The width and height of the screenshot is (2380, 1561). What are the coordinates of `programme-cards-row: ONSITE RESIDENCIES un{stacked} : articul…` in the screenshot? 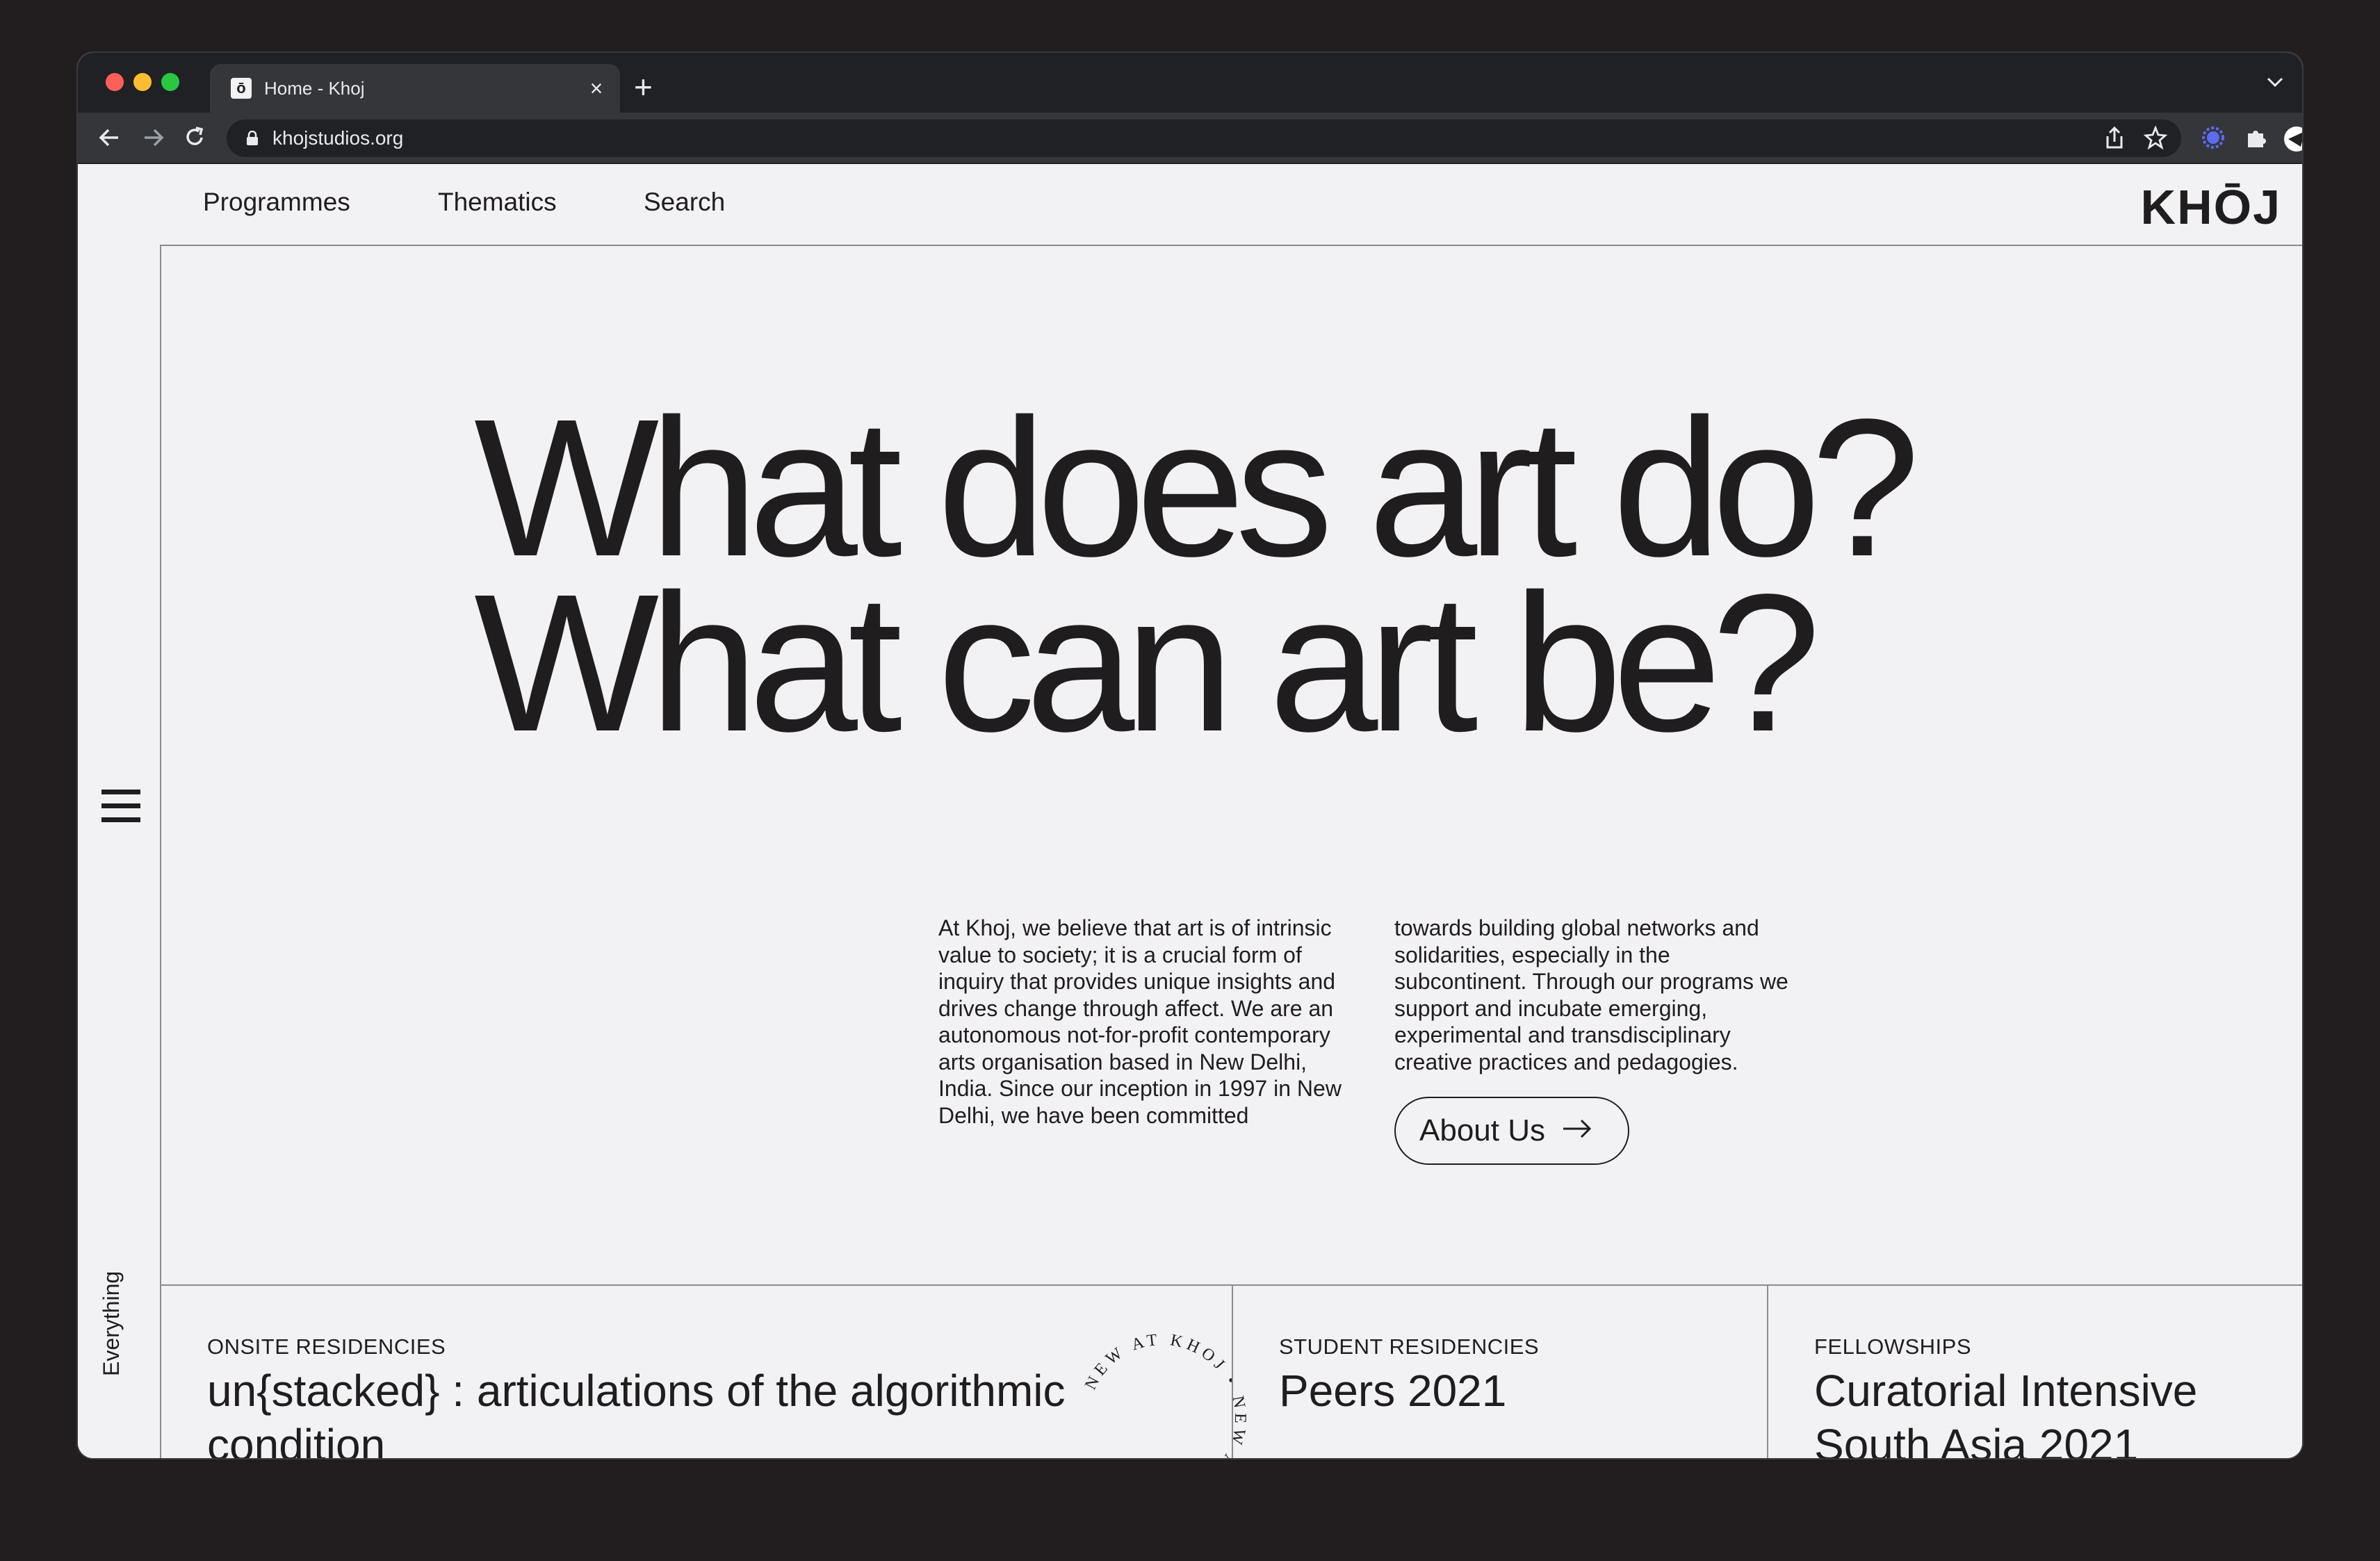 It's located at (1231, 1371).